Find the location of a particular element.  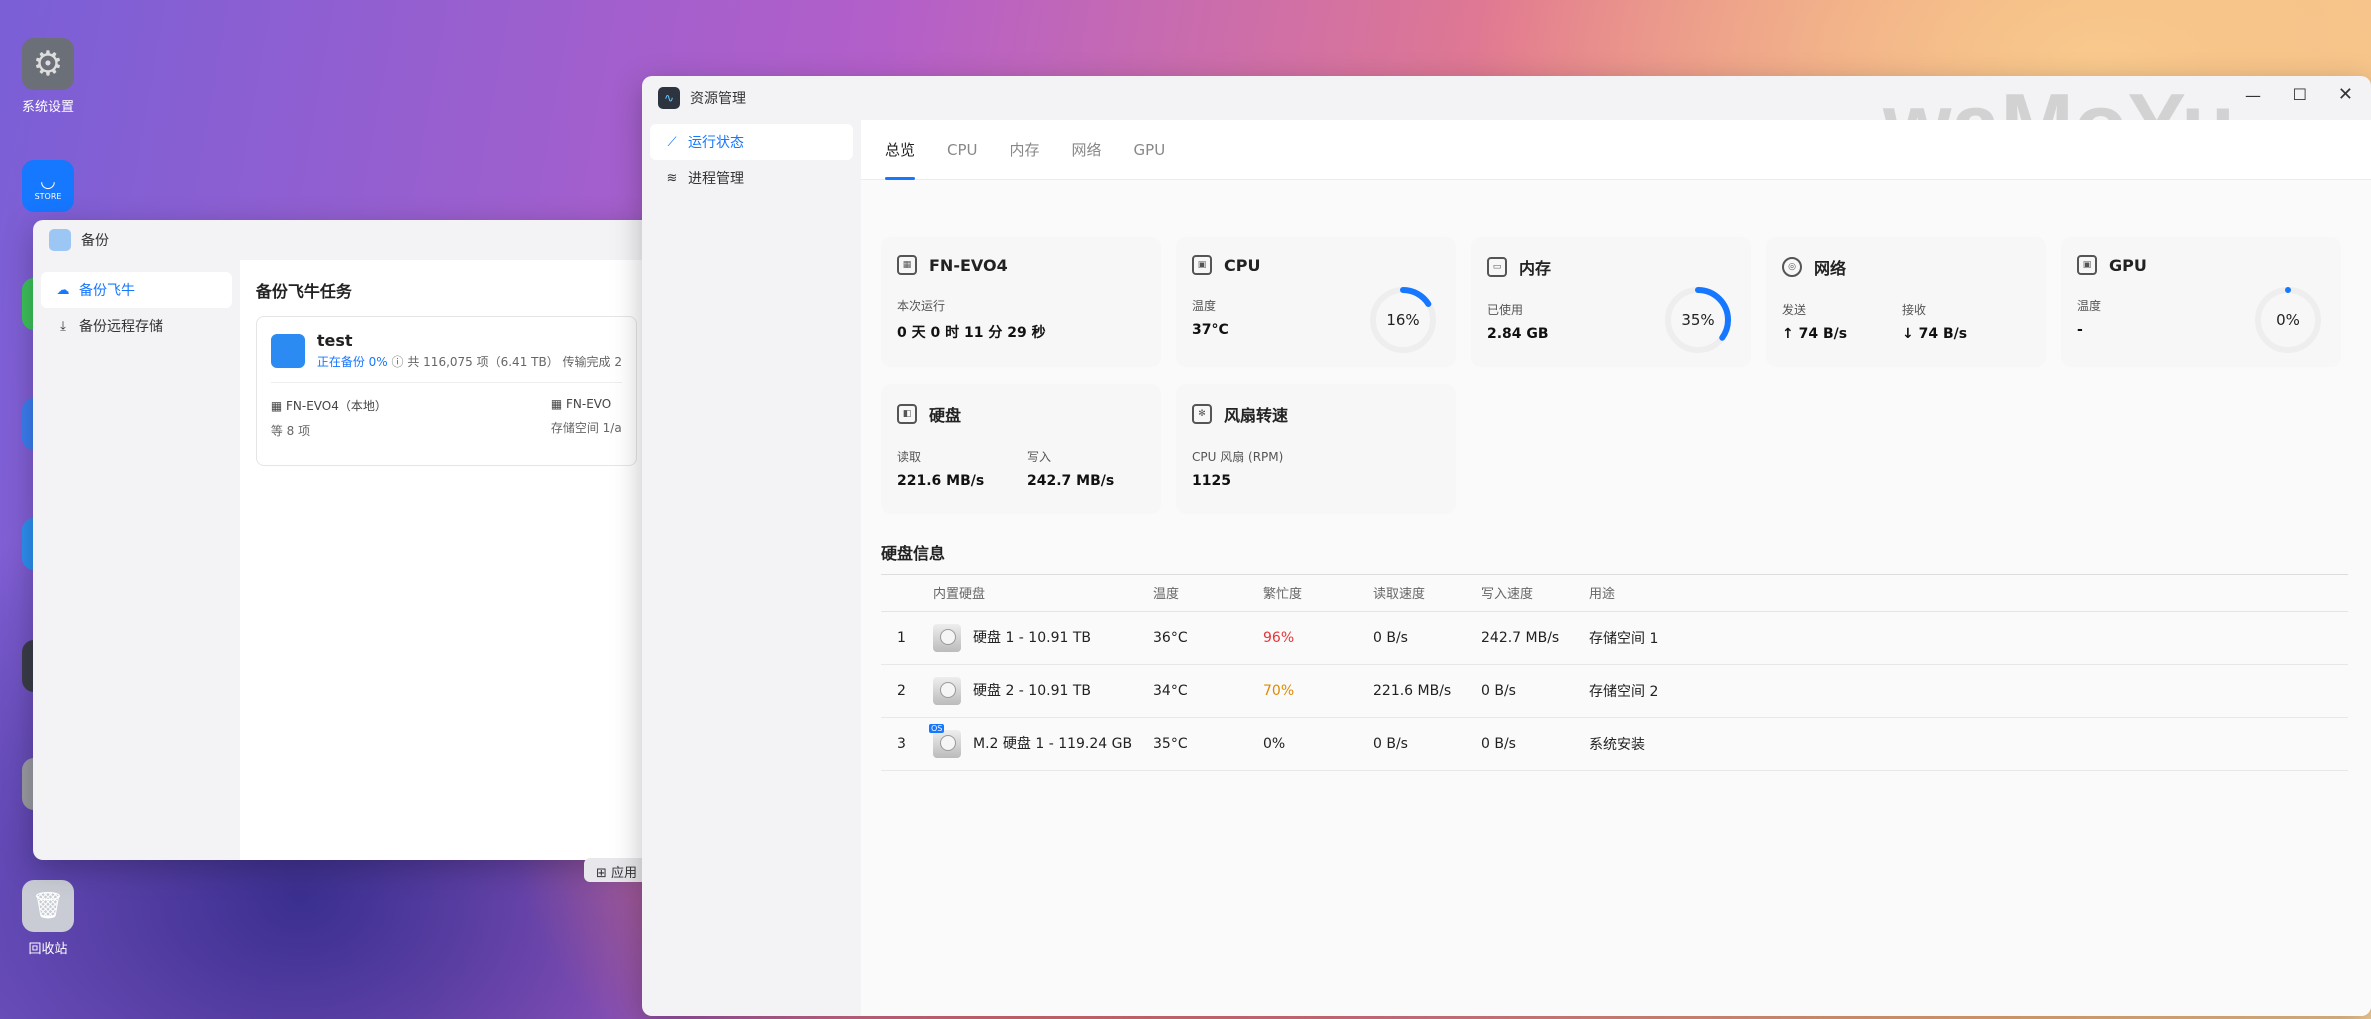

gpu-icon: ▣ is located at coordinates (2087, 265).